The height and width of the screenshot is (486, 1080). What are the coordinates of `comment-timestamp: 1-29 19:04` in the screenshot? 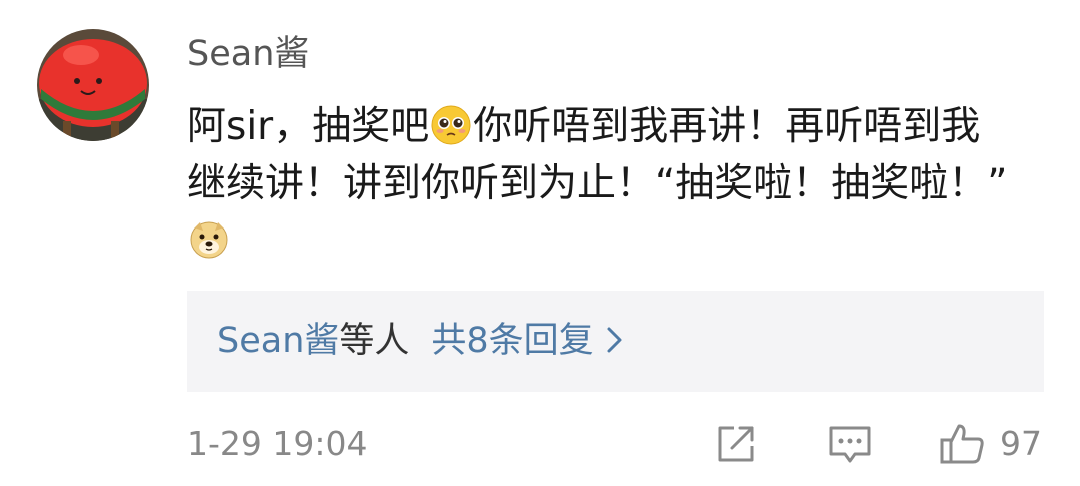 It's located at (277, 443).